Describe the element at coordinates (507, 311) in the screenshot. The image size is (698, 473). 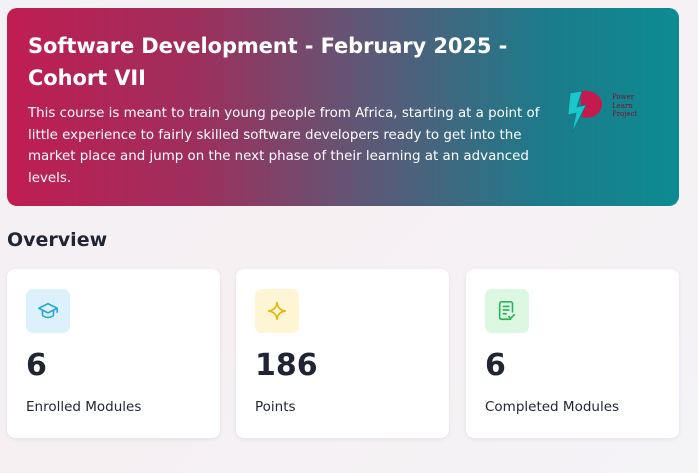
I see `document-check-icon` at that location.